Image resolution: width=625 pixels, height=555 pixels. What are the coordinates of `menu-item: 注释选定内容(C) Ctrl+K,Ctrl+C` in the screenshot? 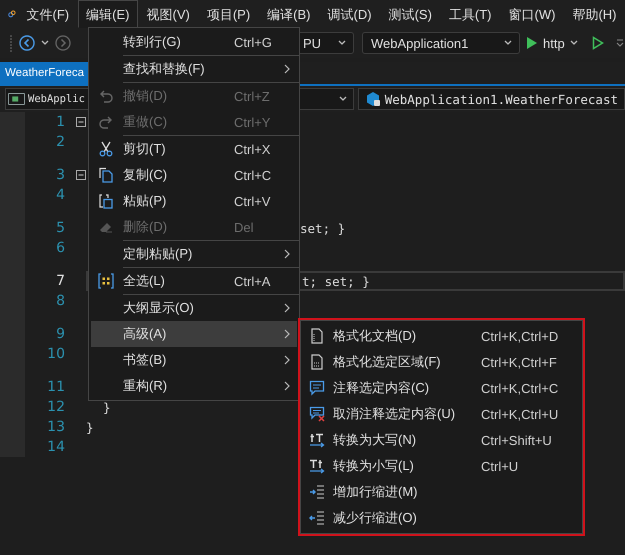 It's located at (441, 388).